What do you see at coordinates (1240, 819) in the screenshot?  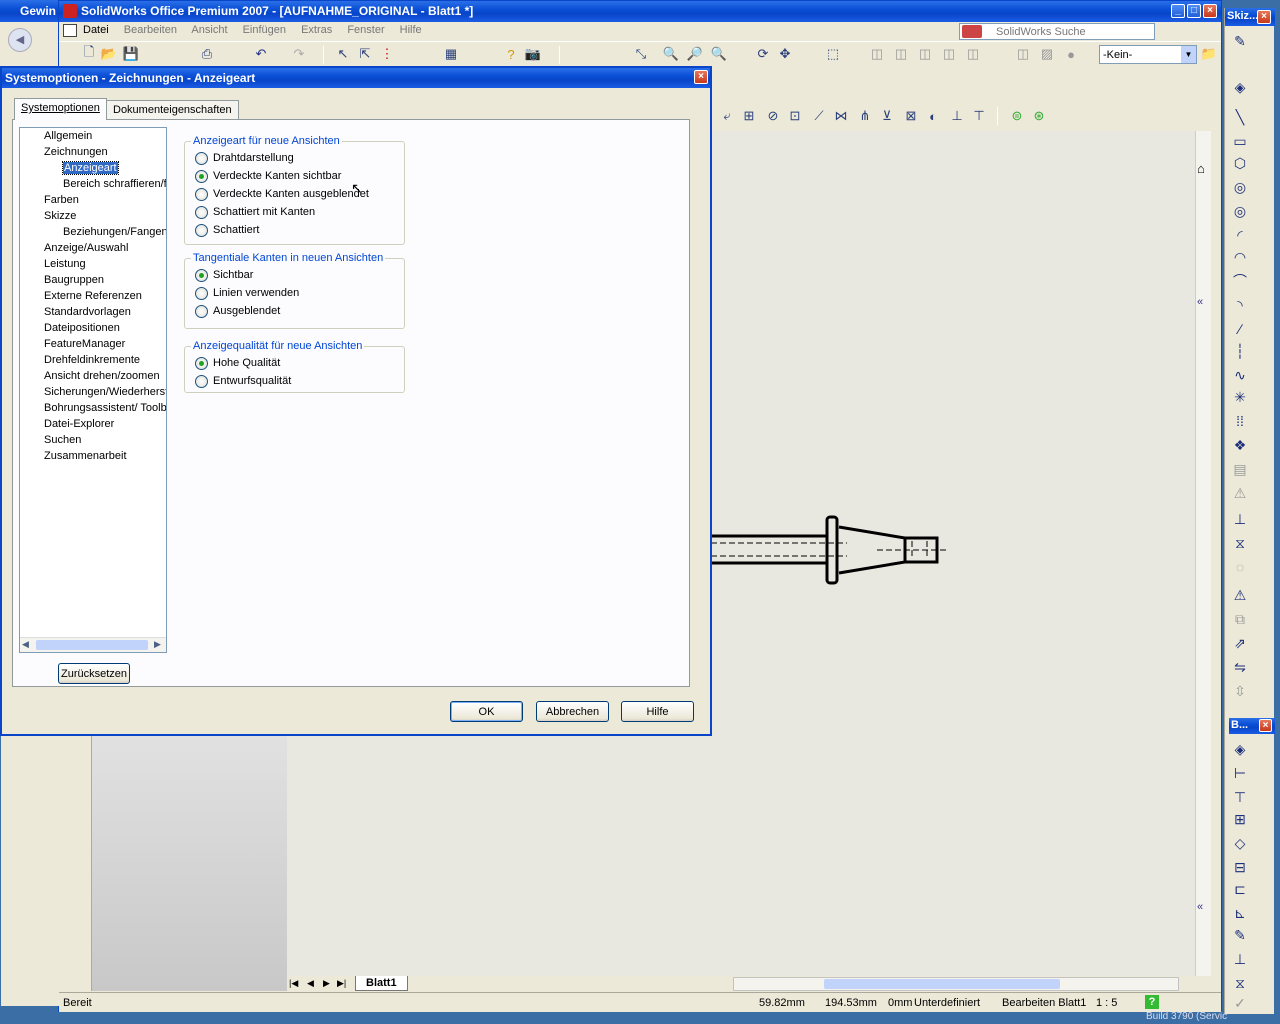 I see `ordinate-dim-icon: ⊞` at bounding box center [1240, 819].